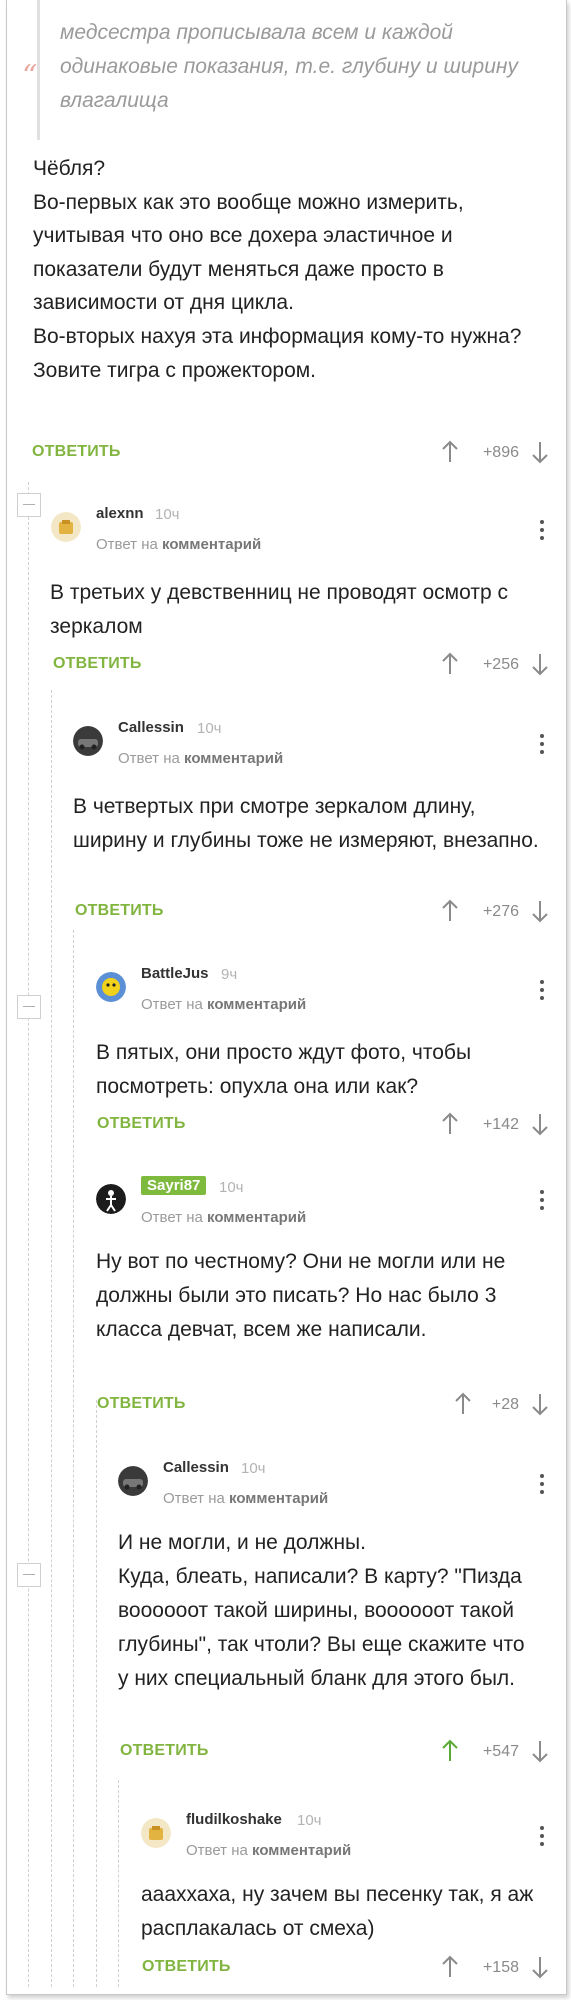  Describe the element at coordinates (500, 1967) in the screenshot. I see `comment-score: +158` at that location.